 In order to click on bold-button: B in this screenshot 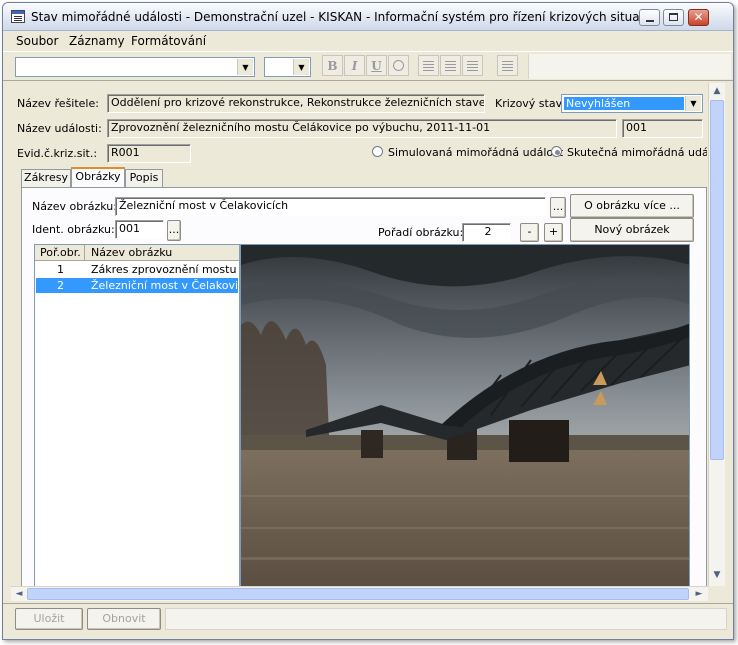, I will do `click(332, 65)`.